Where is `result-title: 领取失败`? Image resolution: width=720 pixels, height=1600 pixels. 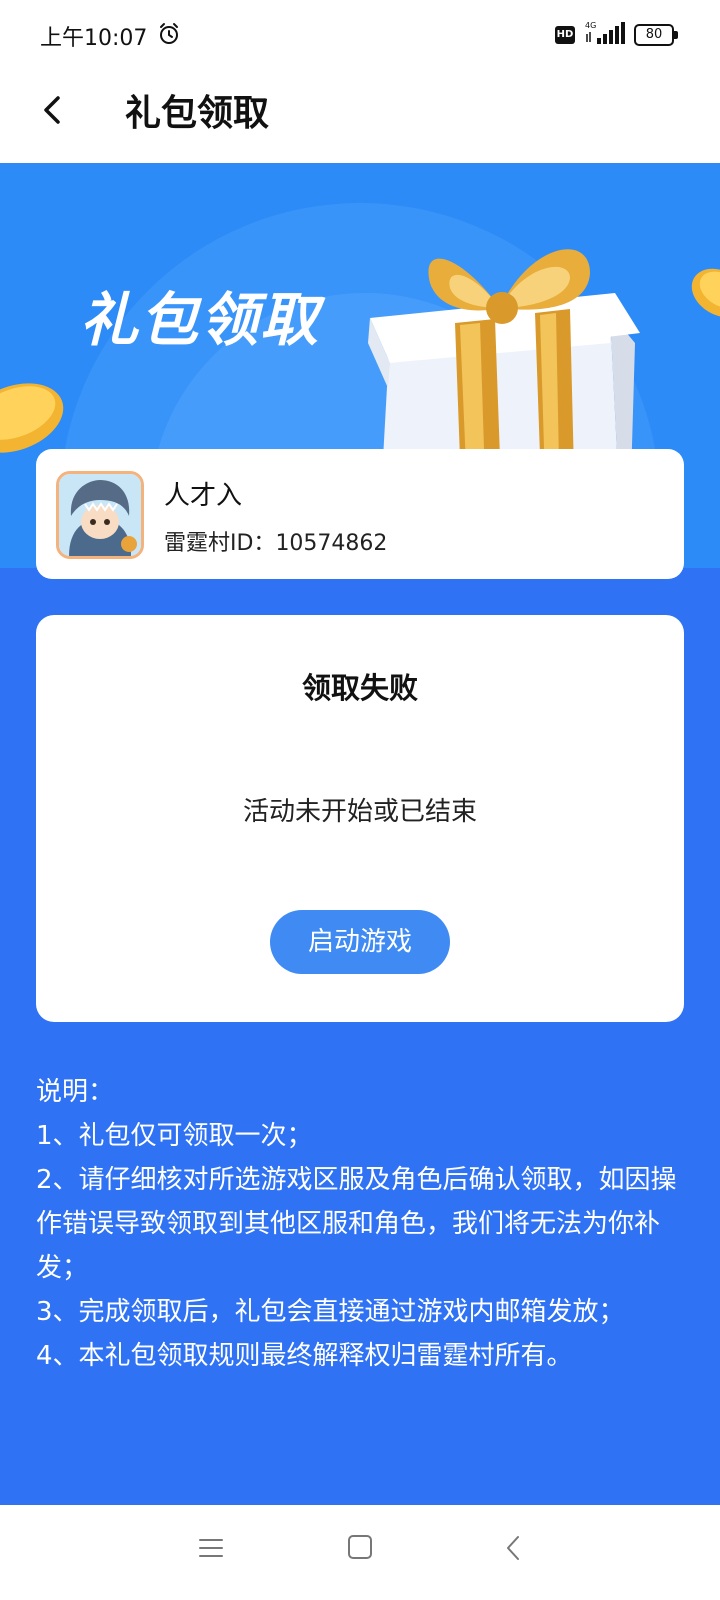 result-title: 领取失败 is located at coordinates (359, 688).